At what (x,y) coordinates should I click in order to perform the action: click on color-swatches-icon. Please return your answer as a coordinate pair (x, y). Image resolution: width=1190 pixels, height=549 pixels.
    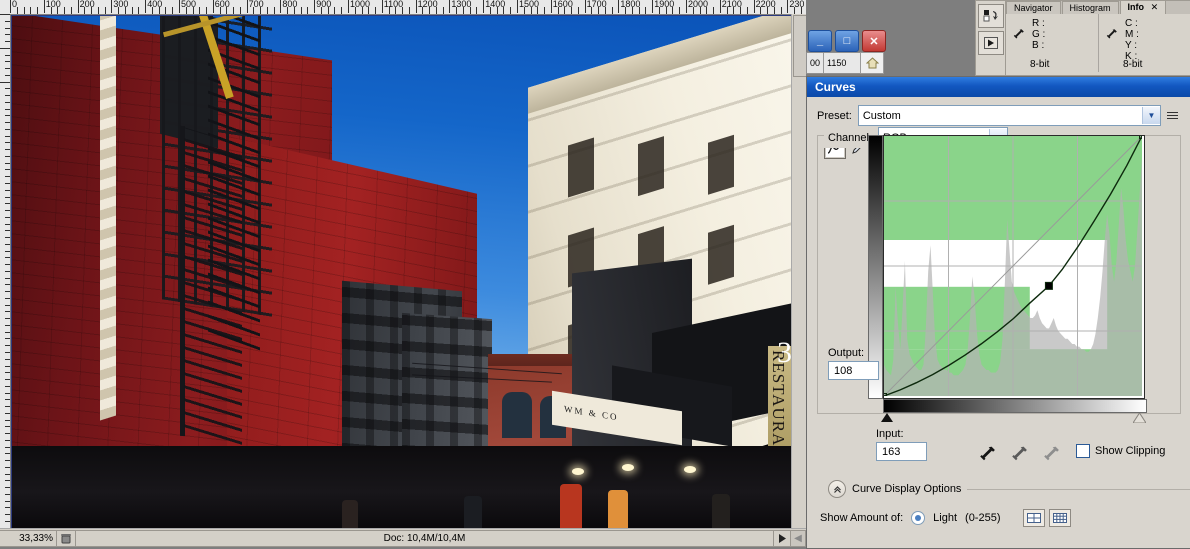
    Looking at the image, I should click on (991, 16).